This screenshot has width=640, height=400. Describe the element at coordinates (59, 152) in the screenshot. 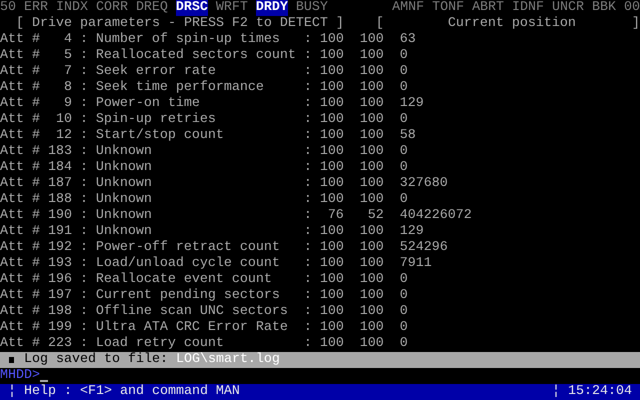

I see `attribute-id: 183` at that location.